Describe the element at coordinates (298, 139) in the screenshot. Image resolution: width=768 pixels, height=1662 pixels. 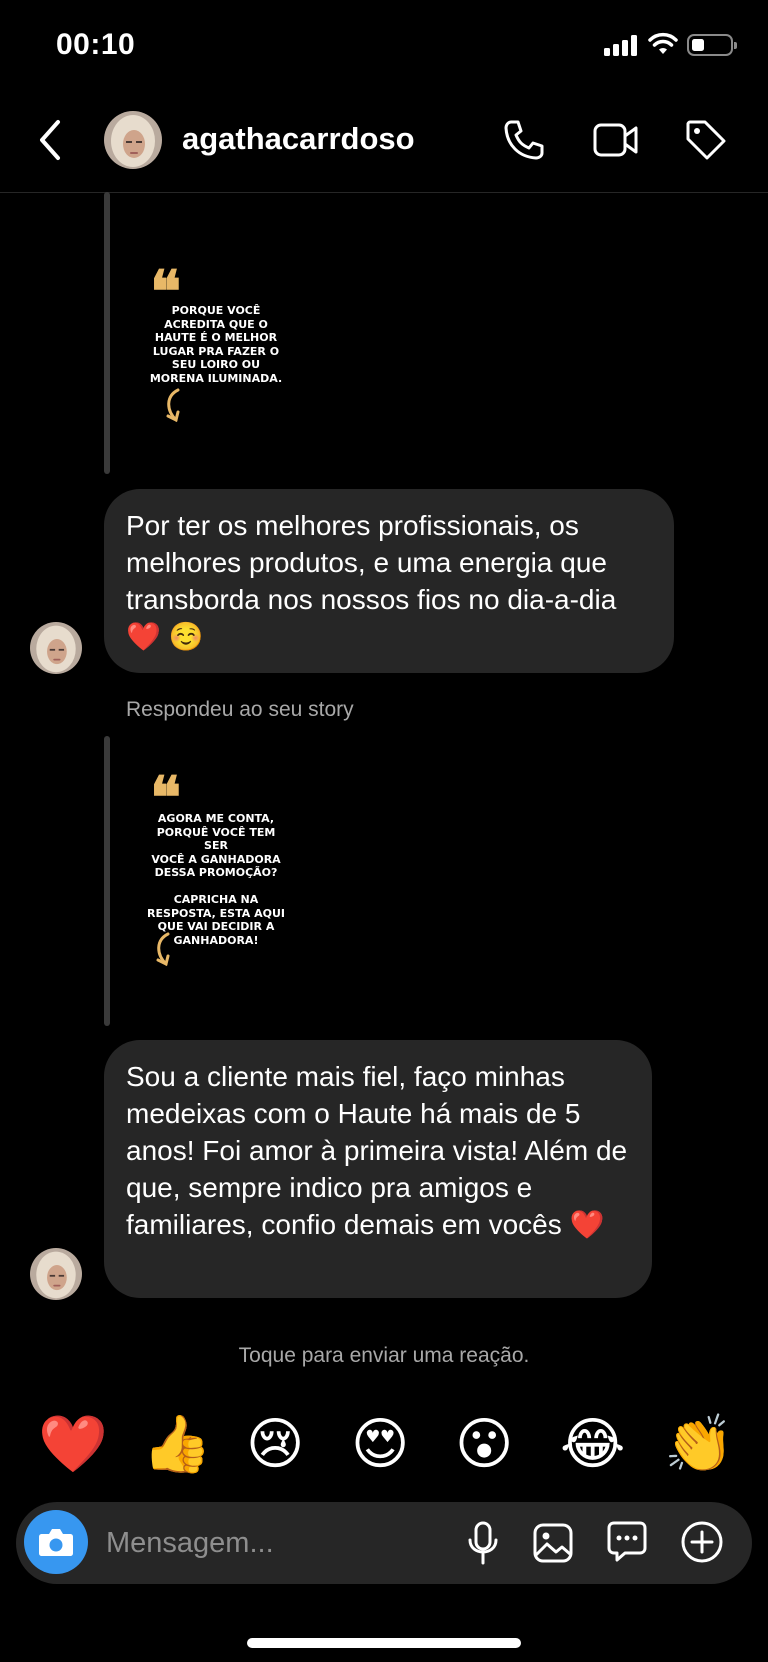
I see `chat-username: agathacarrdoso` at that location.